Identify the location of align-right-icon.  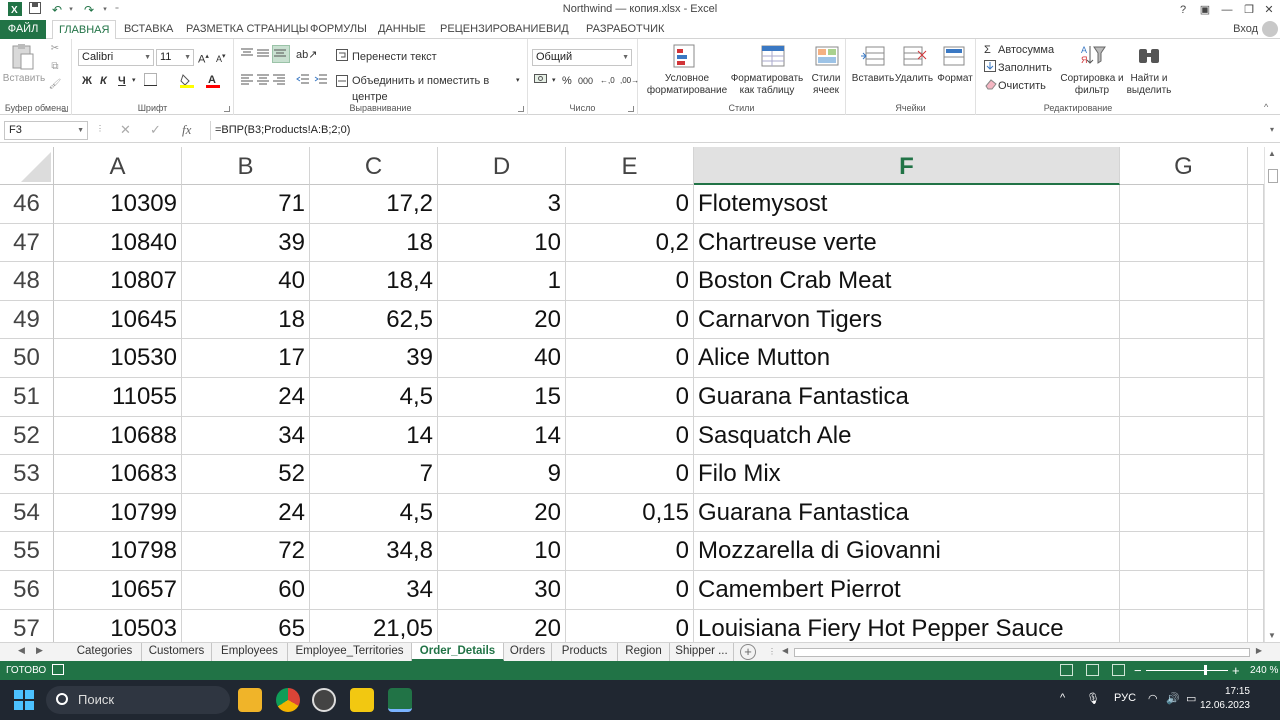
(279, 81).